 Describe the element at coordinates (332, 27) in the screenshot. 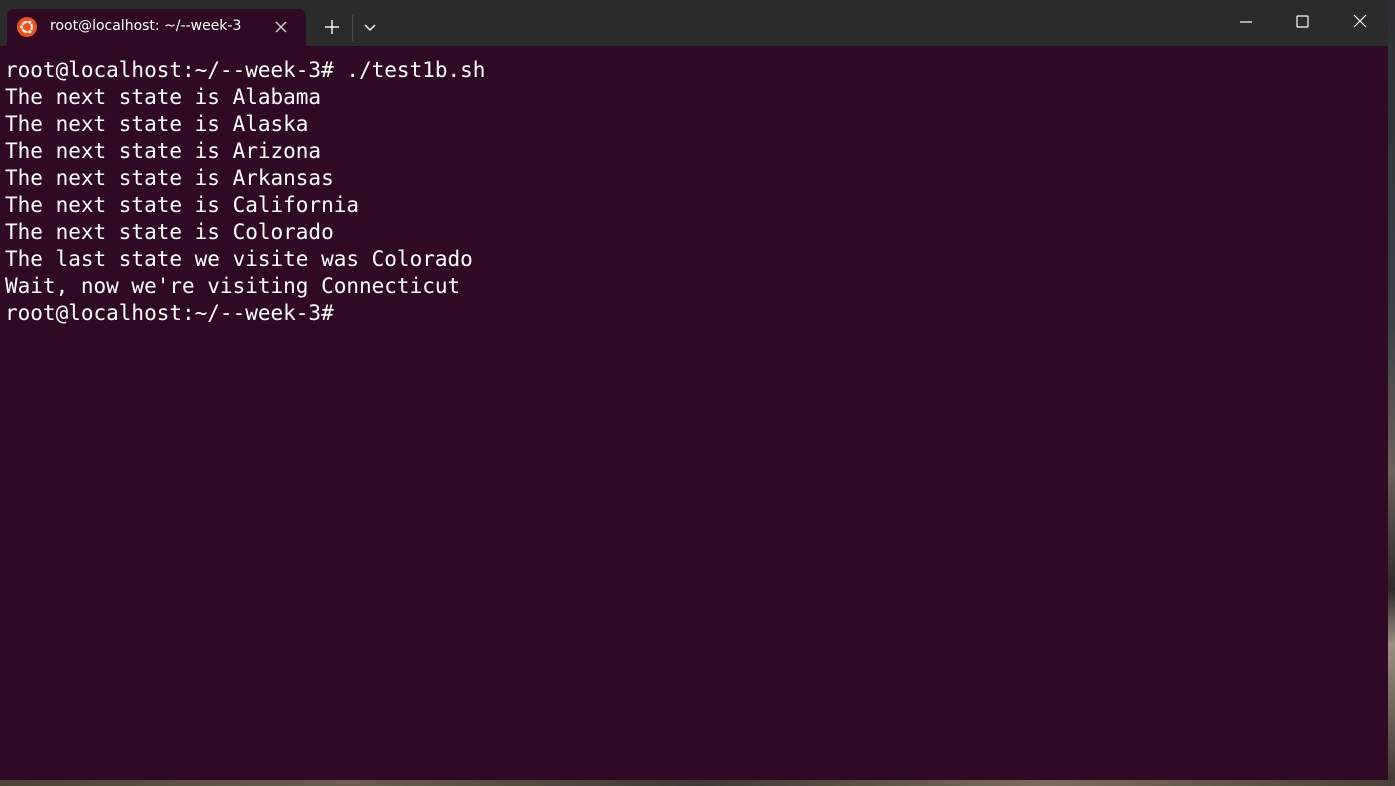

I see `plus-icon` at that location.